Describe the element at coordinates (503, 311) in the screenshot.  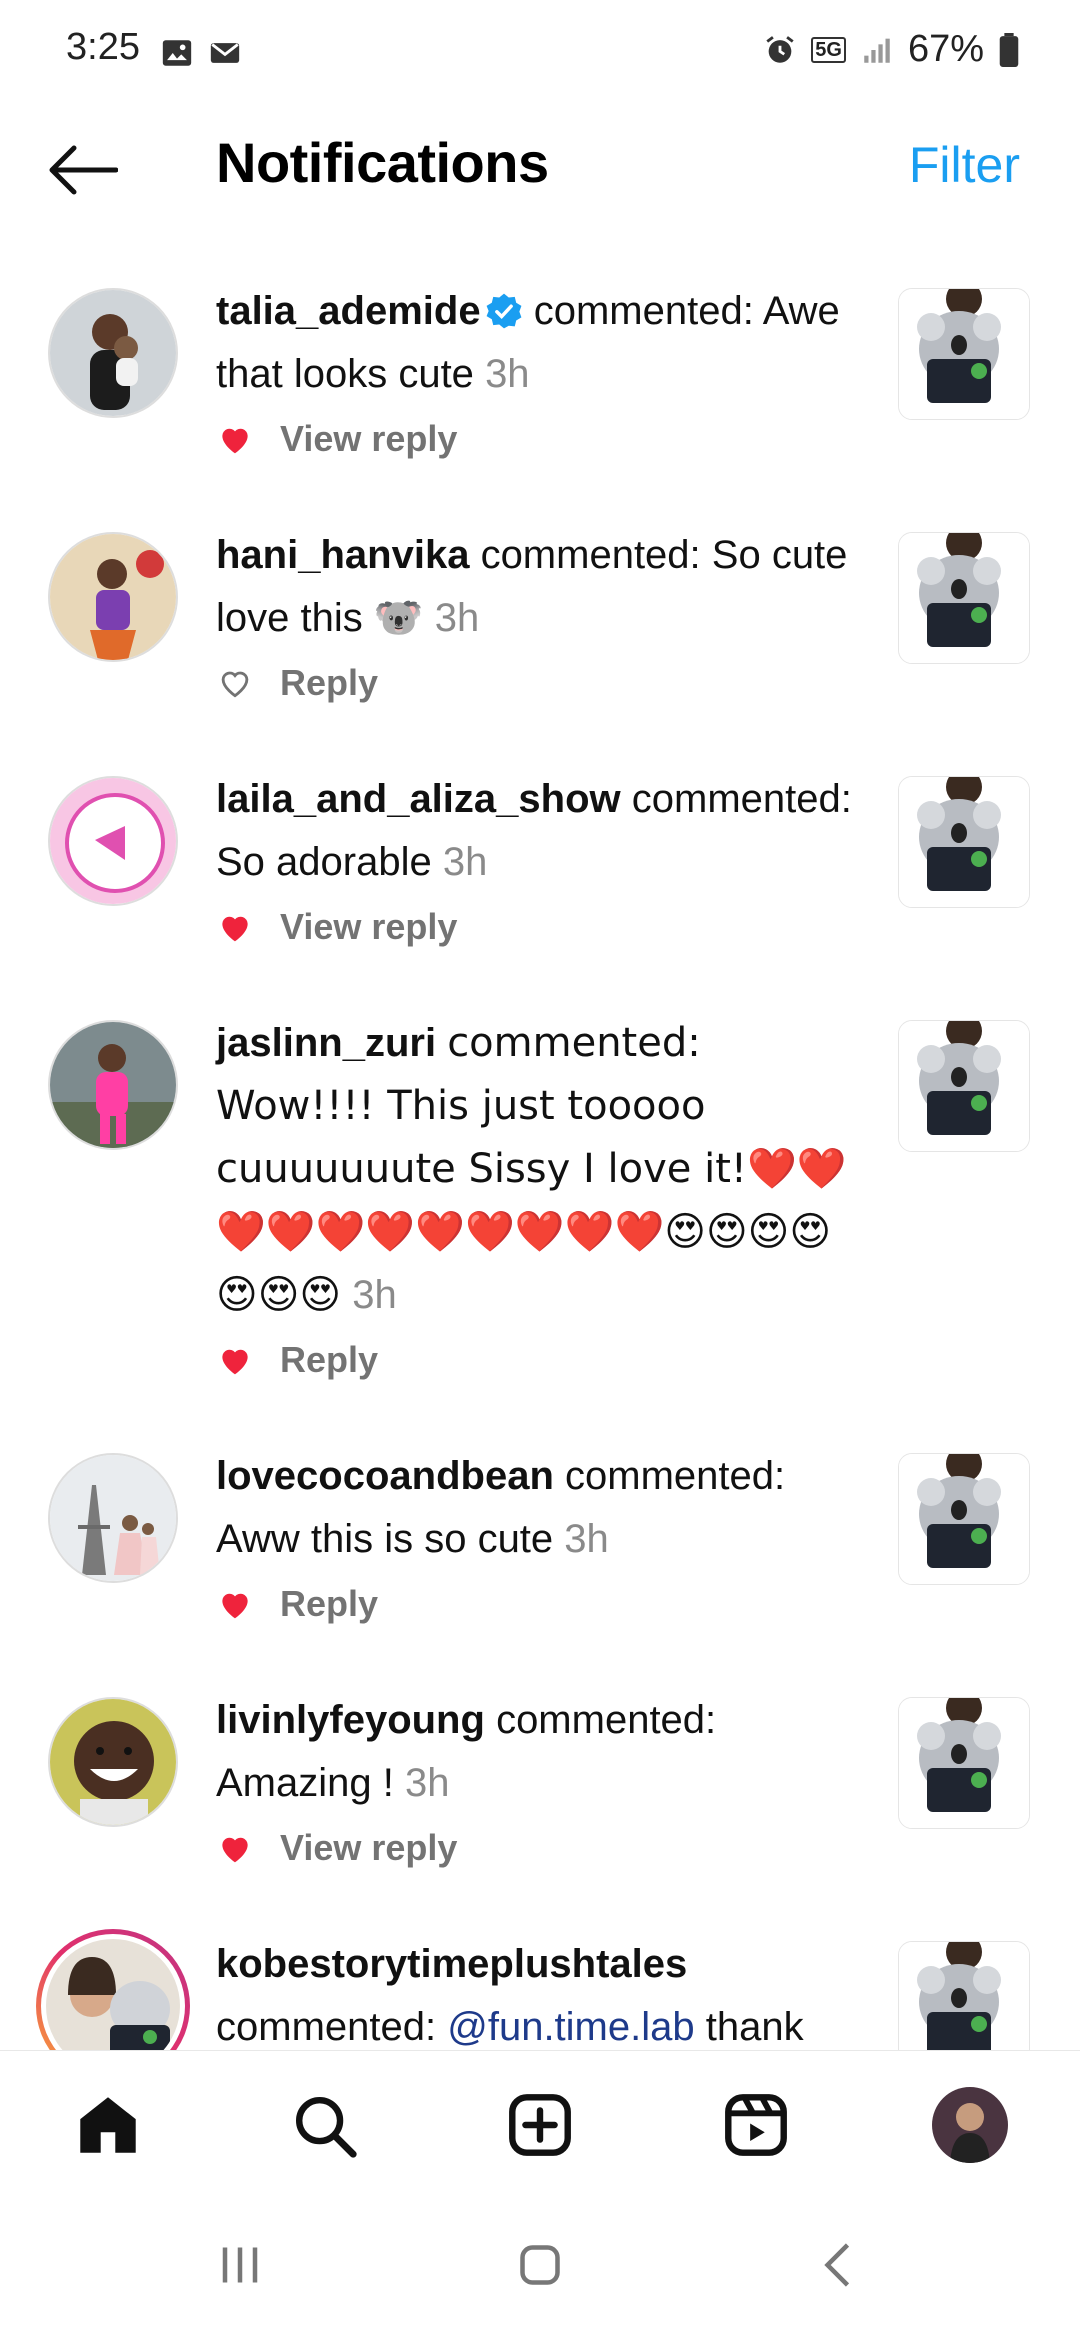
I see `verified-badge-icon` at that location.